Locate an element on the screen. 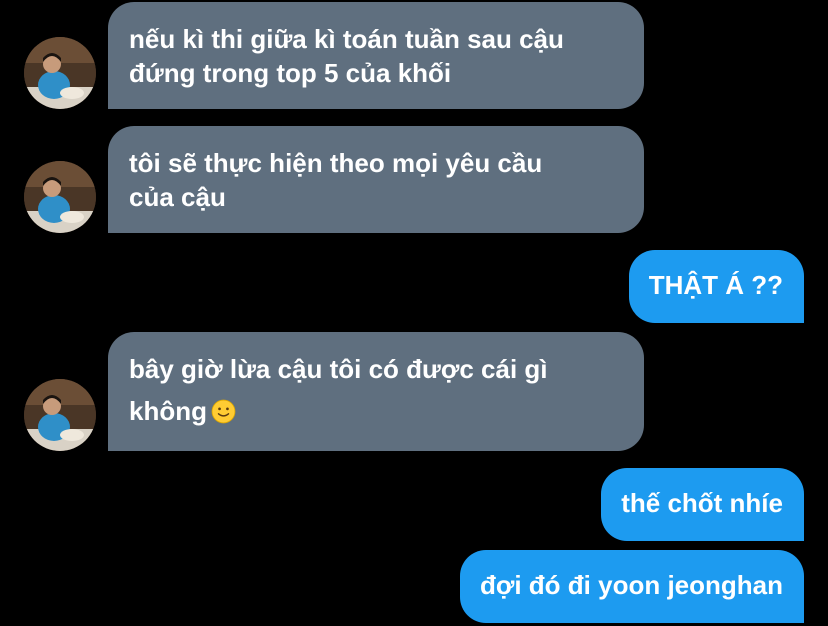 The height and width of the screenshot is (626, 828). message-text: nếu kì thi giữa kì toán tuần sau cậu is located at coordinates (346, 39).